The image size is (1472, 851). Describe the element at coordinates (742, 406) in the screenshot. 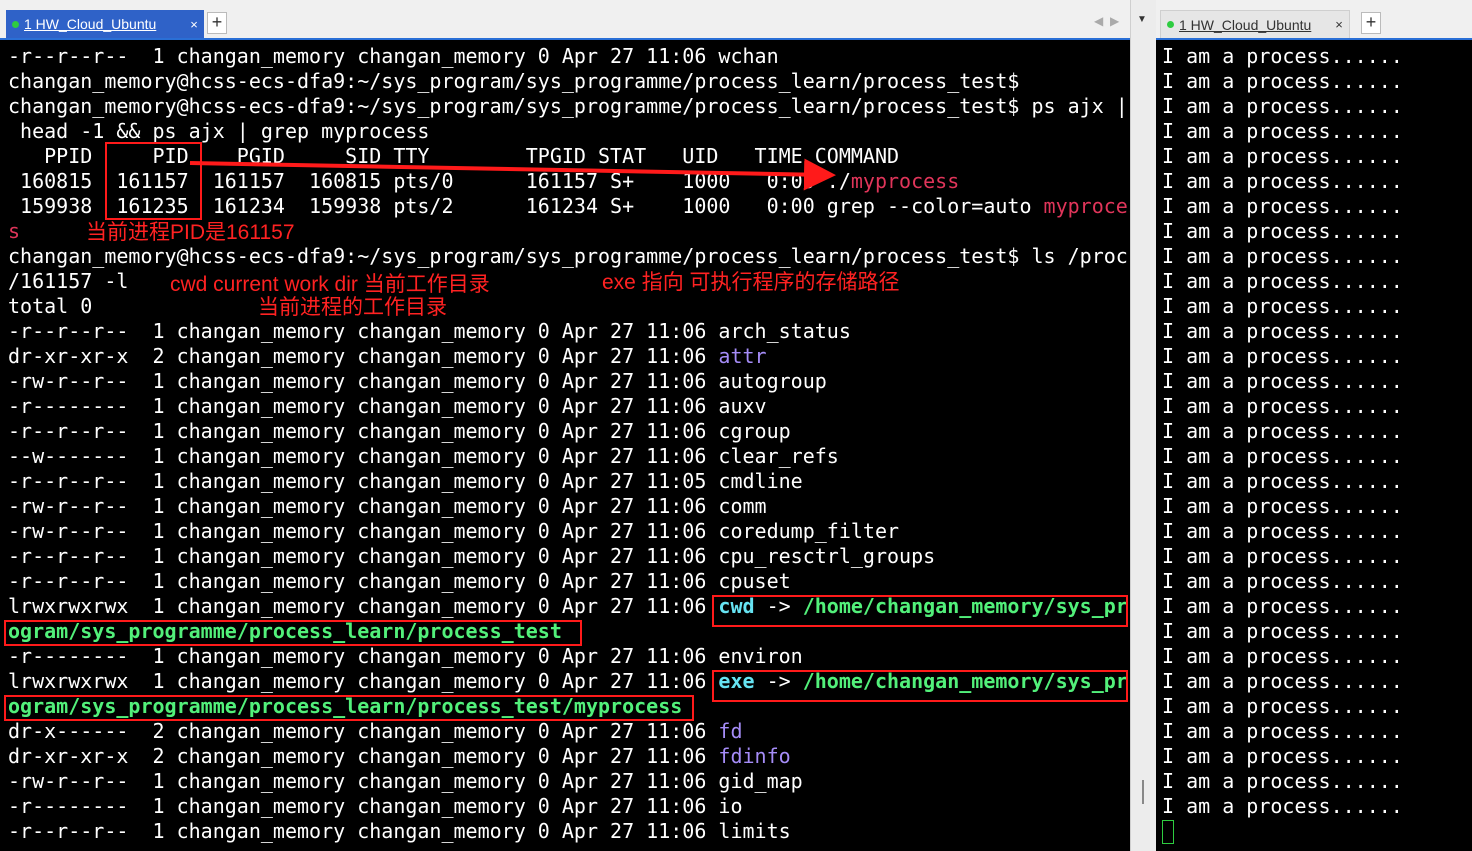

I see `ls-entry-name: auxv` at that location.